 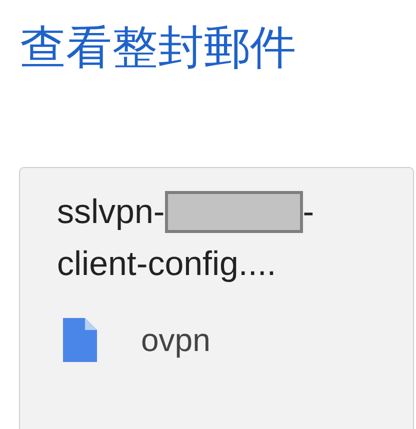 What do you see at coordinates (111, 212) in the screenshot?
I see `file-name: sslvpn-` at bounding box center [111, 212].